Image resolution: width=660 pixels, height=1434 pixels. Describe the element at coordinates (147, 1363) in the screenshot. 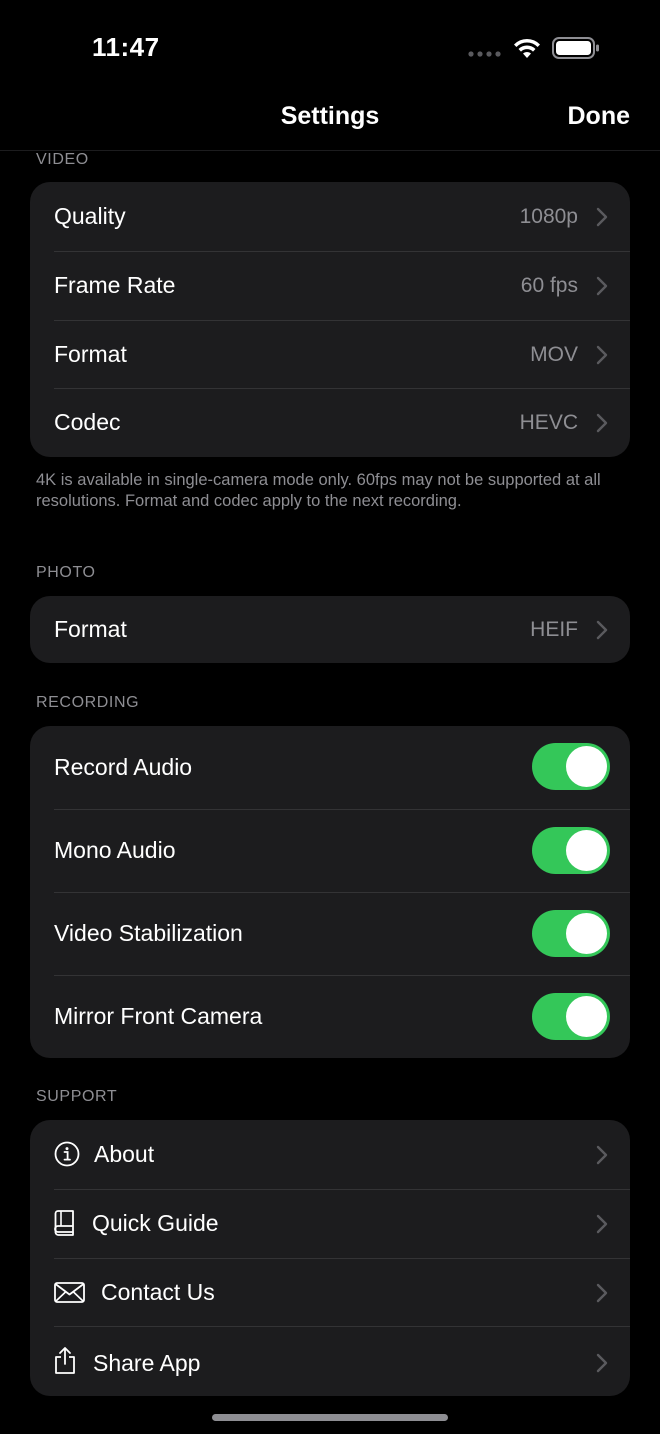

I see `row-label: Share App` at that location.